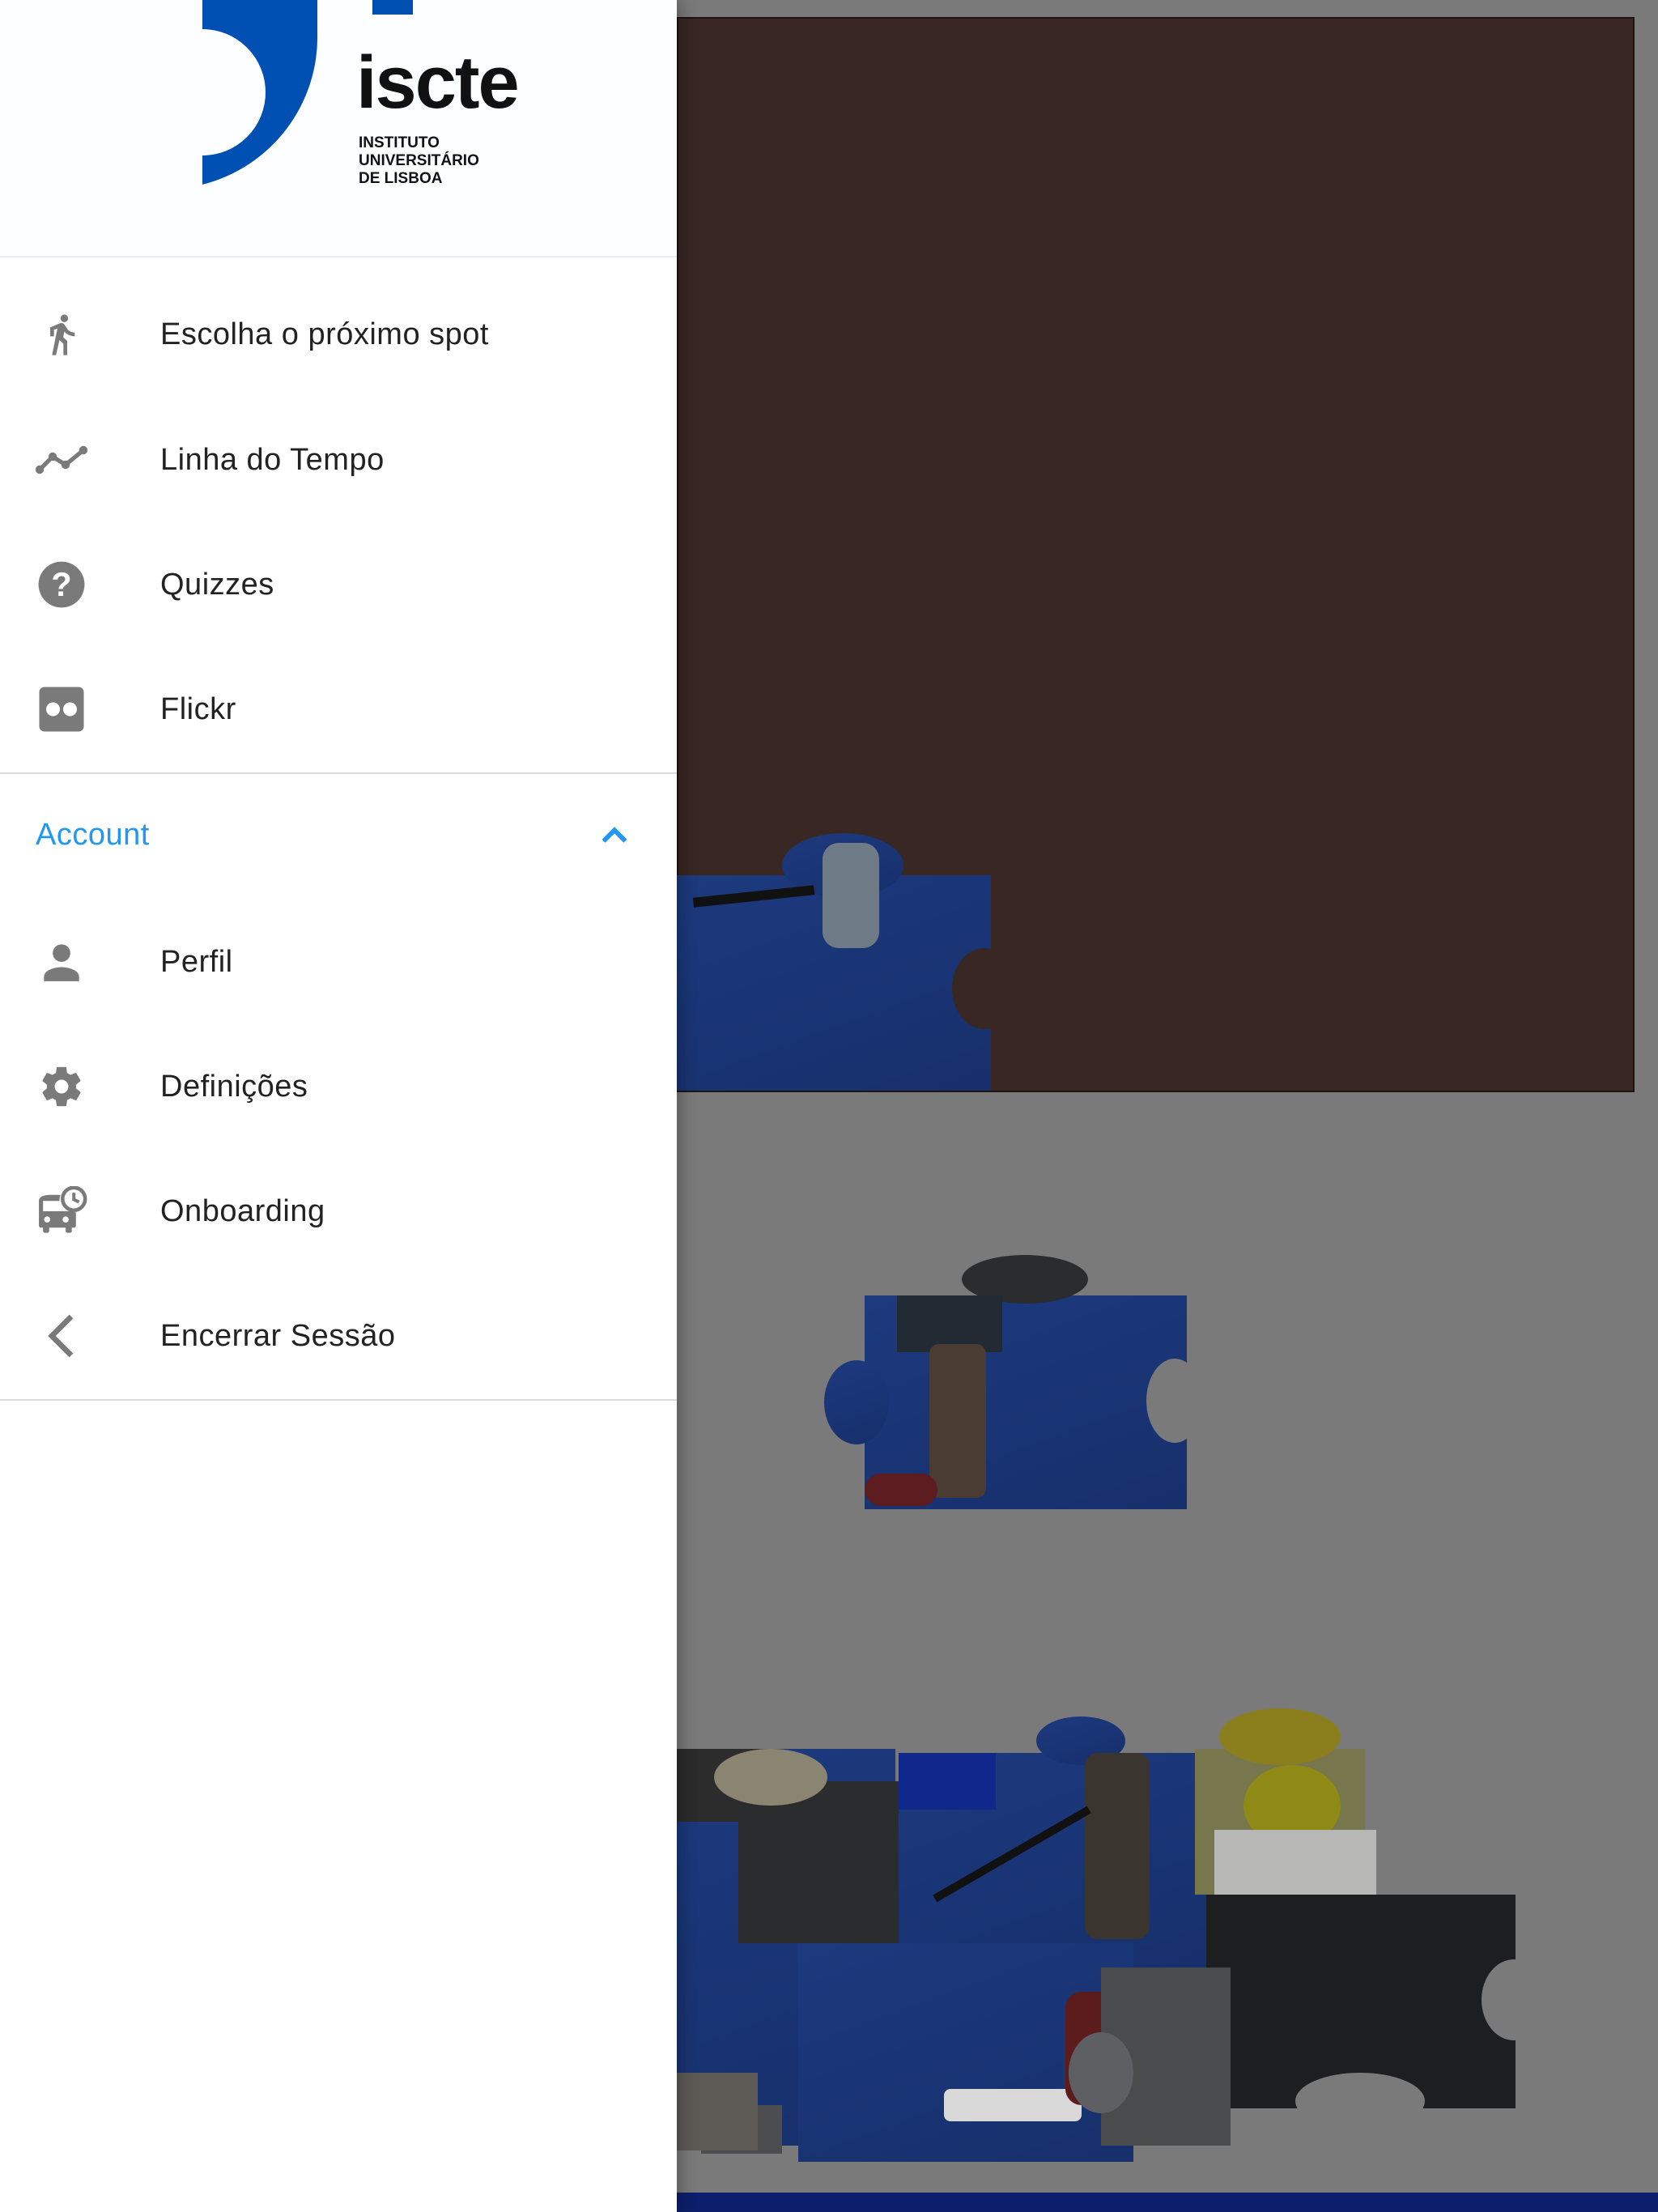 This screenshot has width=1658, height=2212. I want to click on account-section-header: Account, so click(338, 836).